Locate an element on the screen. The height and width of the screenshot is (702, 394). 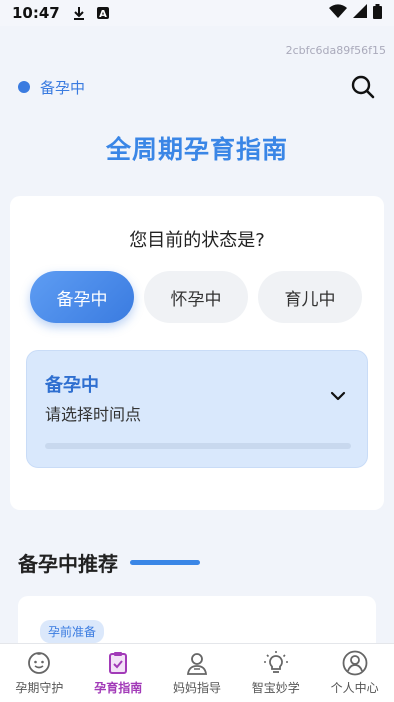
tab-profile: 个人中心 is located at coordinates (354, 673).